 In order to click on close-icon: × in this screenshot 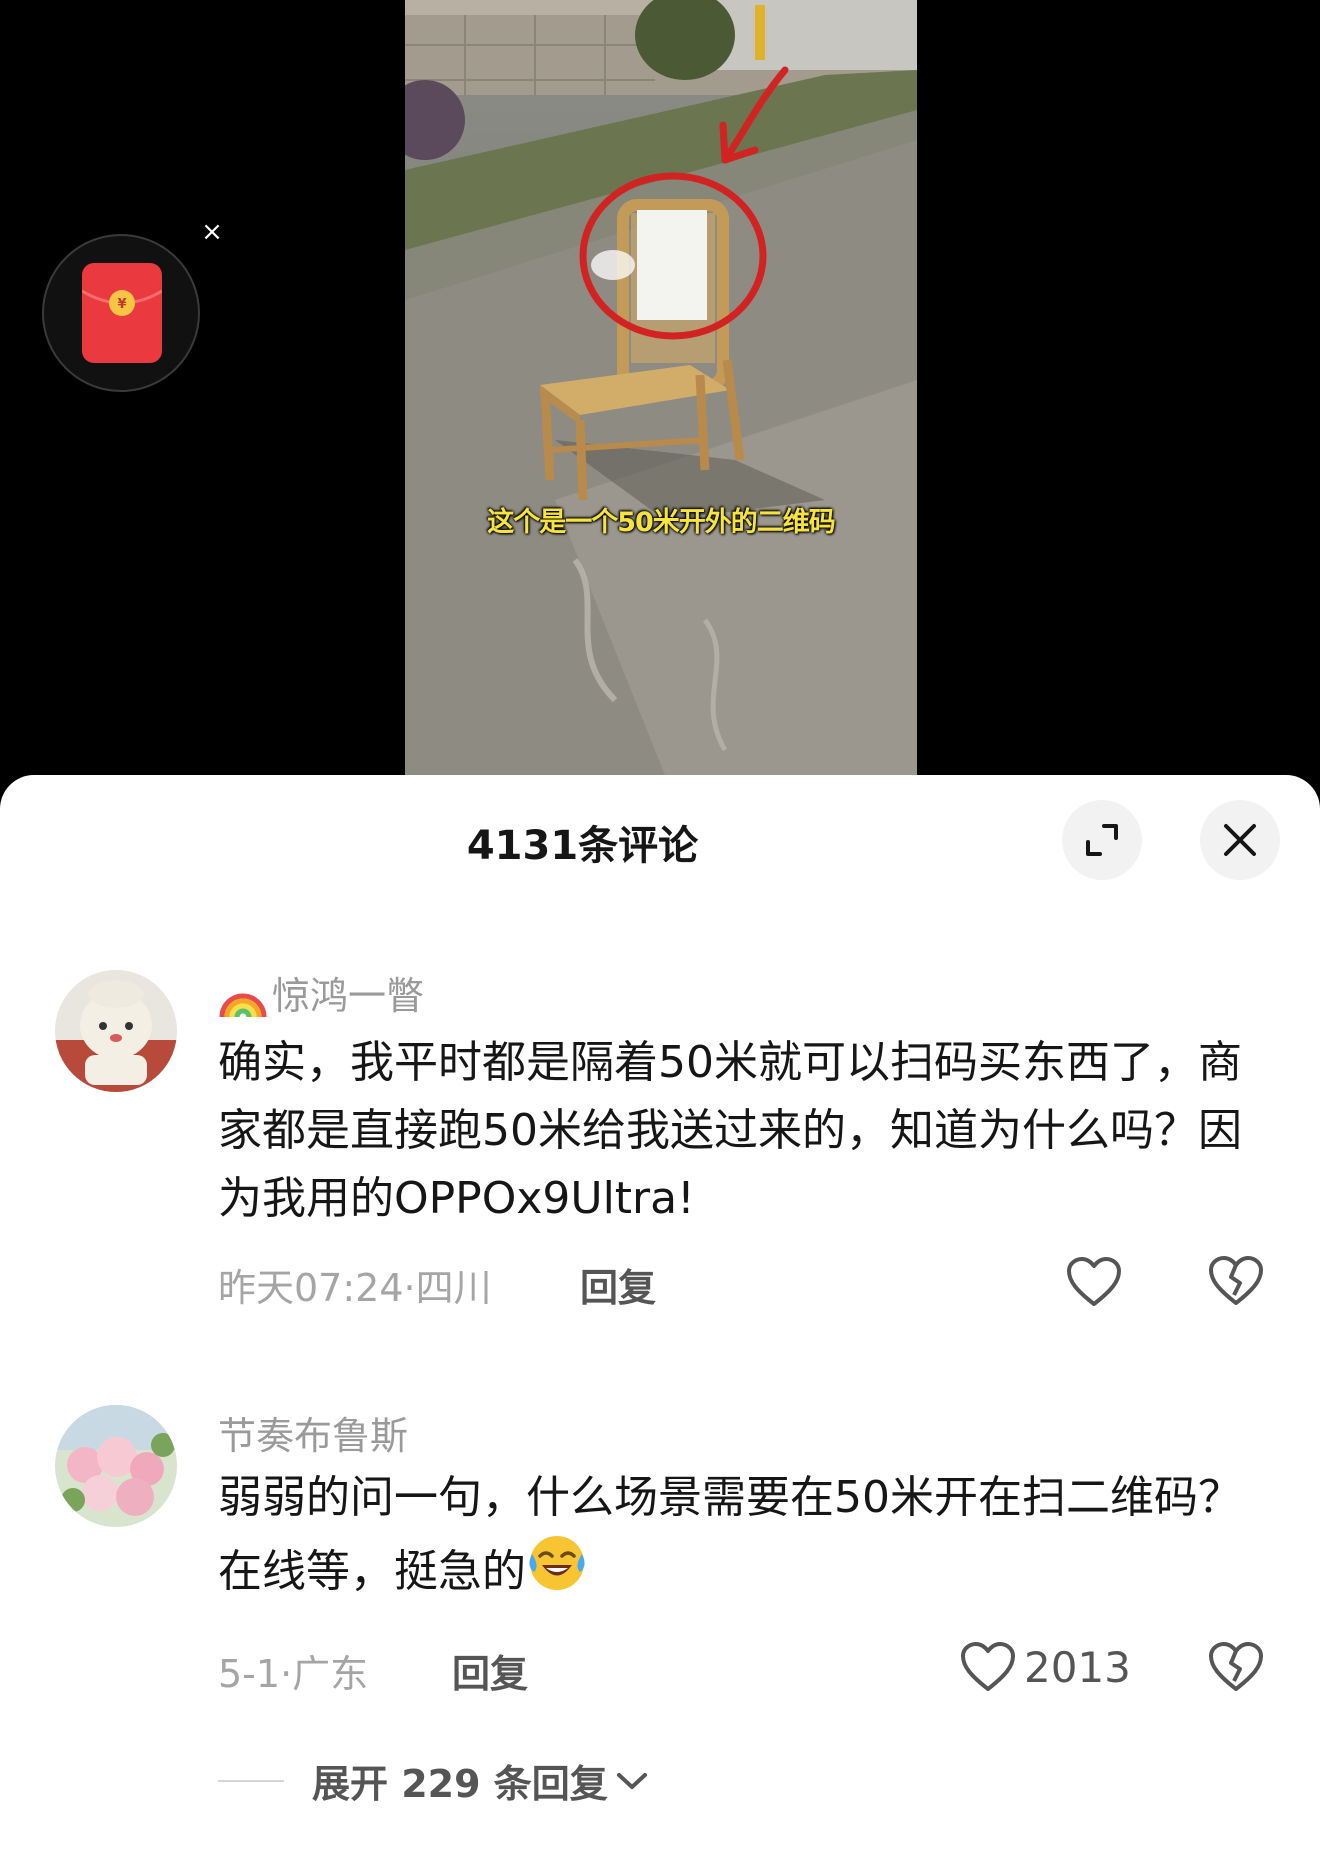, I will do `click(212, 232)`.